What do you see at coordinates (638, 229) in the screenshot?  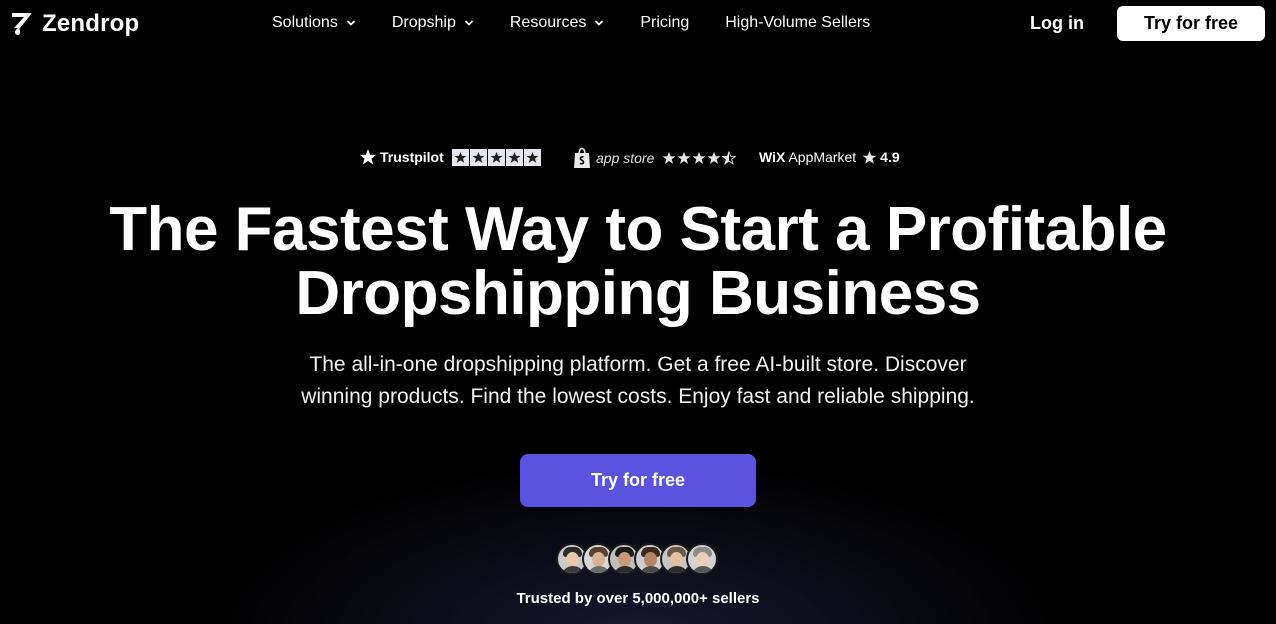 I see `headline-line-1: The Fastest Way to Start a Profitable` at bounding box center [638, 229].